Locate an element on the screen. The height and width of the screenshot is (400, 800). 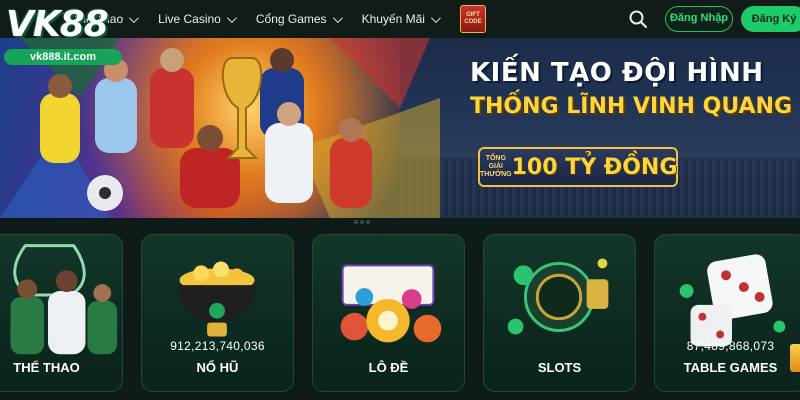
category-card-sports: THỂ THAO is located at coordinates (61, 313).